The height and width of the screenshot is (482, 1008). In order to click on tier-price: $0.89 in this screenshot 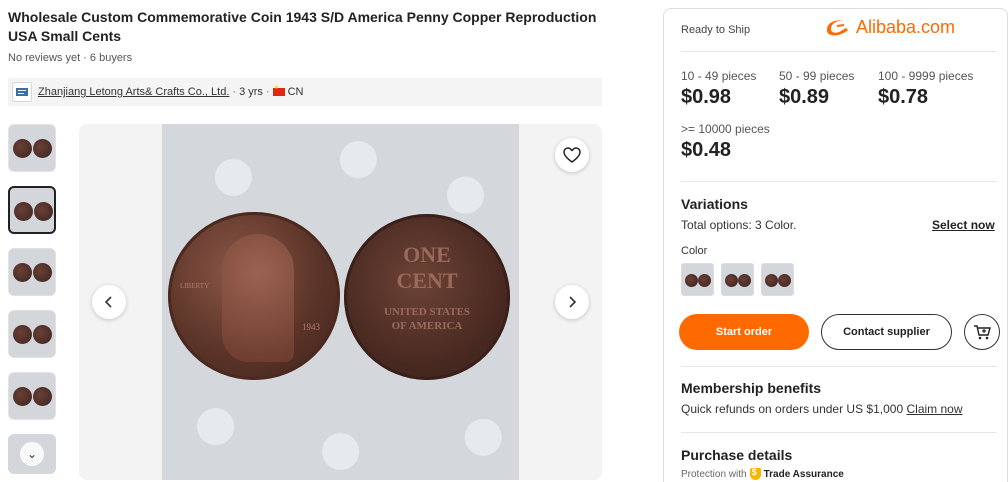, I will do `click(804, 97)`.